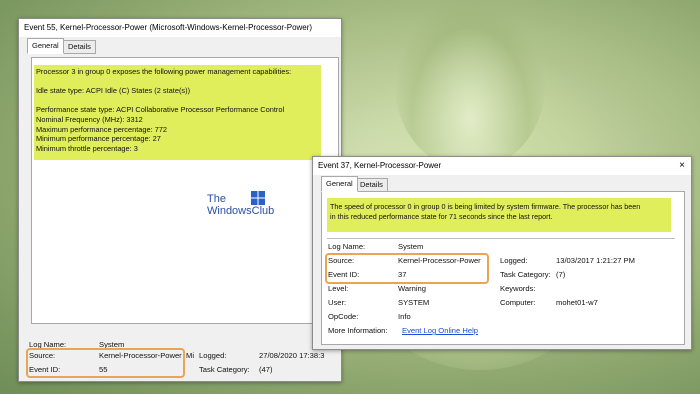  Describe the element at coordinates (190, 355) in the screenshot. I see `source-overflow: Mi` at that location.